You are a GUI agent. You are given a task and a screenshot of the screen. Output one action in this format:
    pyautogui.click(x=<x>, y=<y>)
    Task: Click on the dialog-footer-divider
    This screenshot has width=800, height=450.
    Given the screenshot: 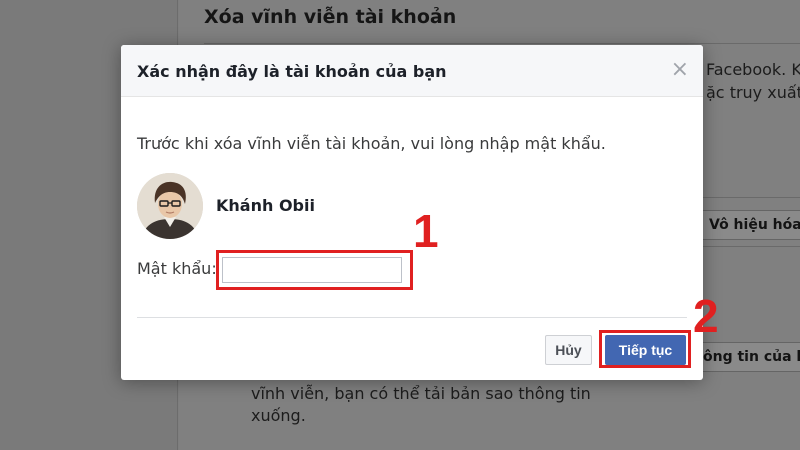 What is the action you would take?
    pyautogui.click(x=412, y=317)
    